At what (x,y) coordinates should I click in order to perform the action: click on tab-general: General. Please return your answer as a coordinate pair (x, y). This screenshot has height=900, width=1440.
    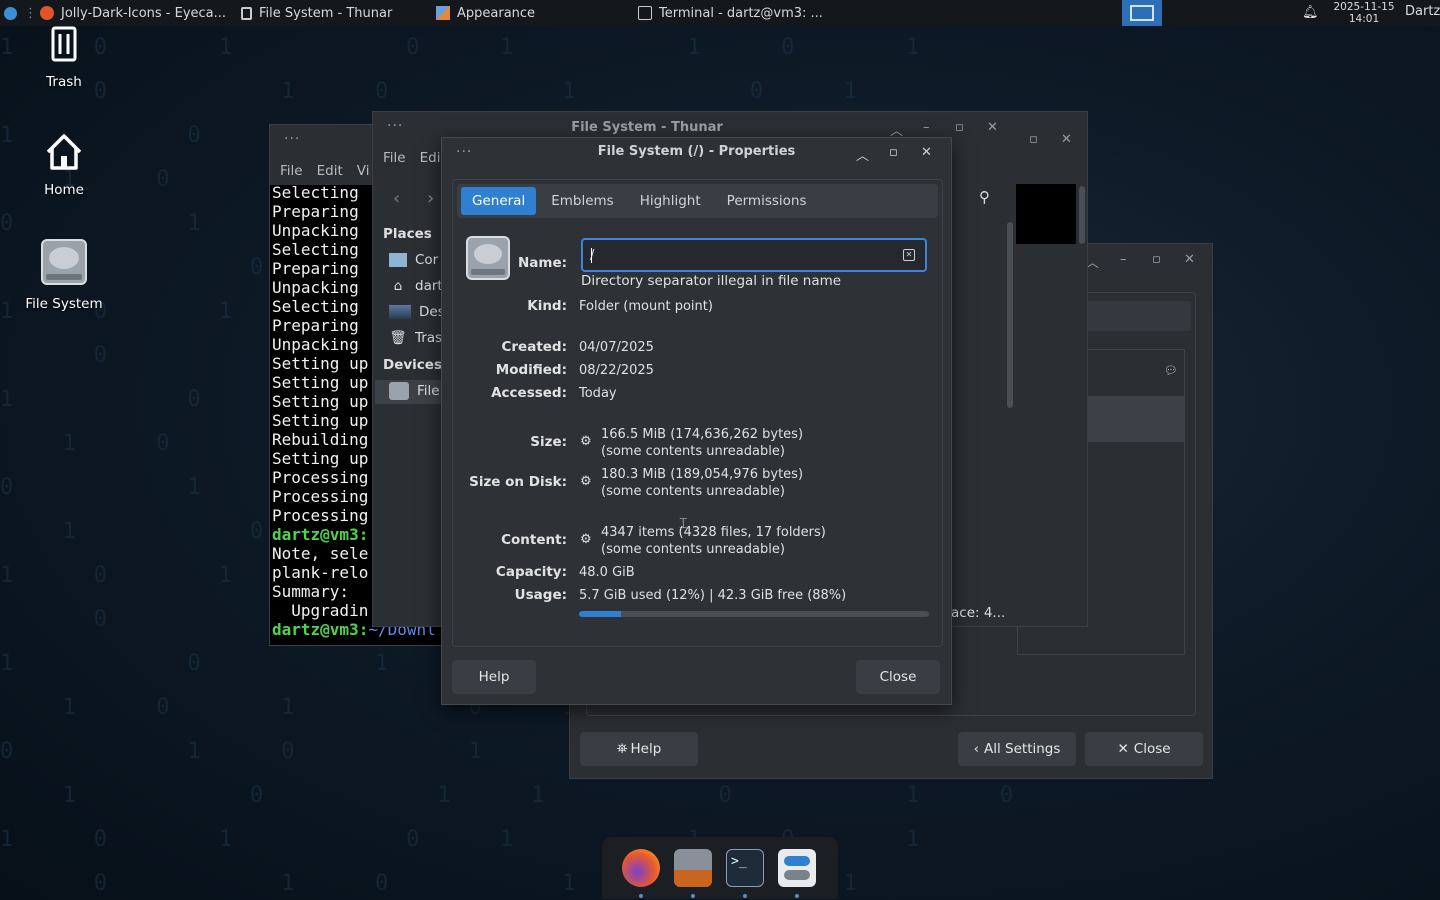
    Looking at the image, I should click on (499, 201).